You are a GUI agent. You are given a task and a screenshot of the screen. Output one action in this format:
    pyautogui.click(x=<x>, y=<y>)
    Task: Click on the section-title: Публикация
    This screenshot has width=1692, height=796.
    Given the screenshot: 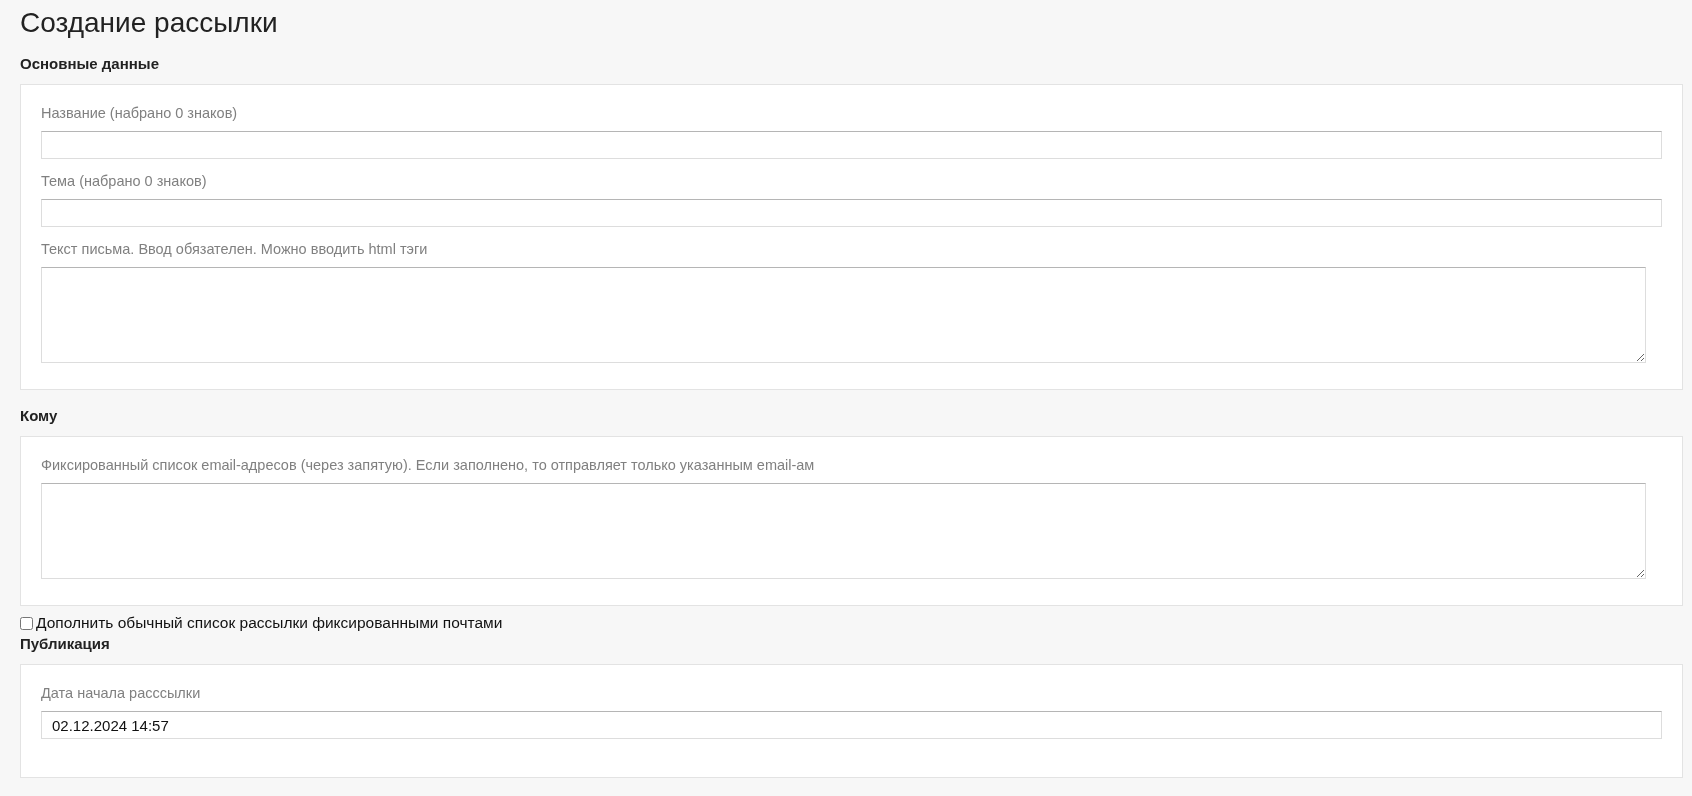 What is the action you would take?
    pyautogui.click(x=65, y=644)
    